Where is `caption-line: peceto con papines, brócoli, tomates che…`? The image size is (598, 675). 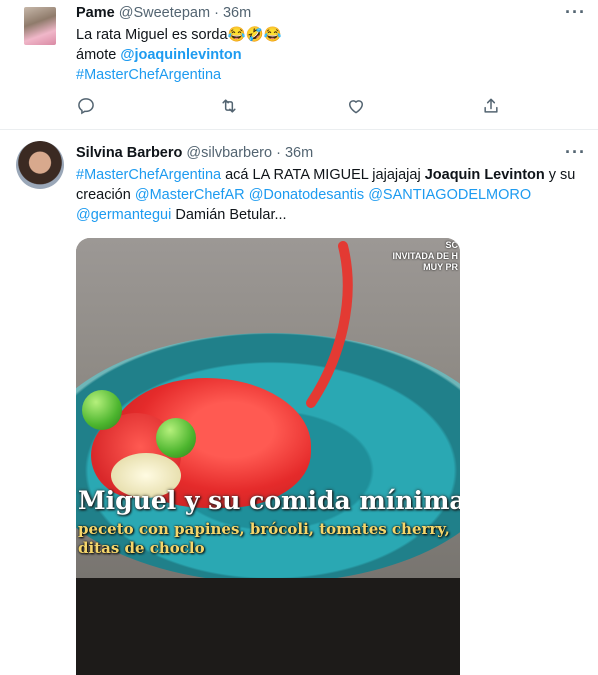
caption-line: peceto con papines, brócoli, tomates che… is located at coordinates (264, 529).